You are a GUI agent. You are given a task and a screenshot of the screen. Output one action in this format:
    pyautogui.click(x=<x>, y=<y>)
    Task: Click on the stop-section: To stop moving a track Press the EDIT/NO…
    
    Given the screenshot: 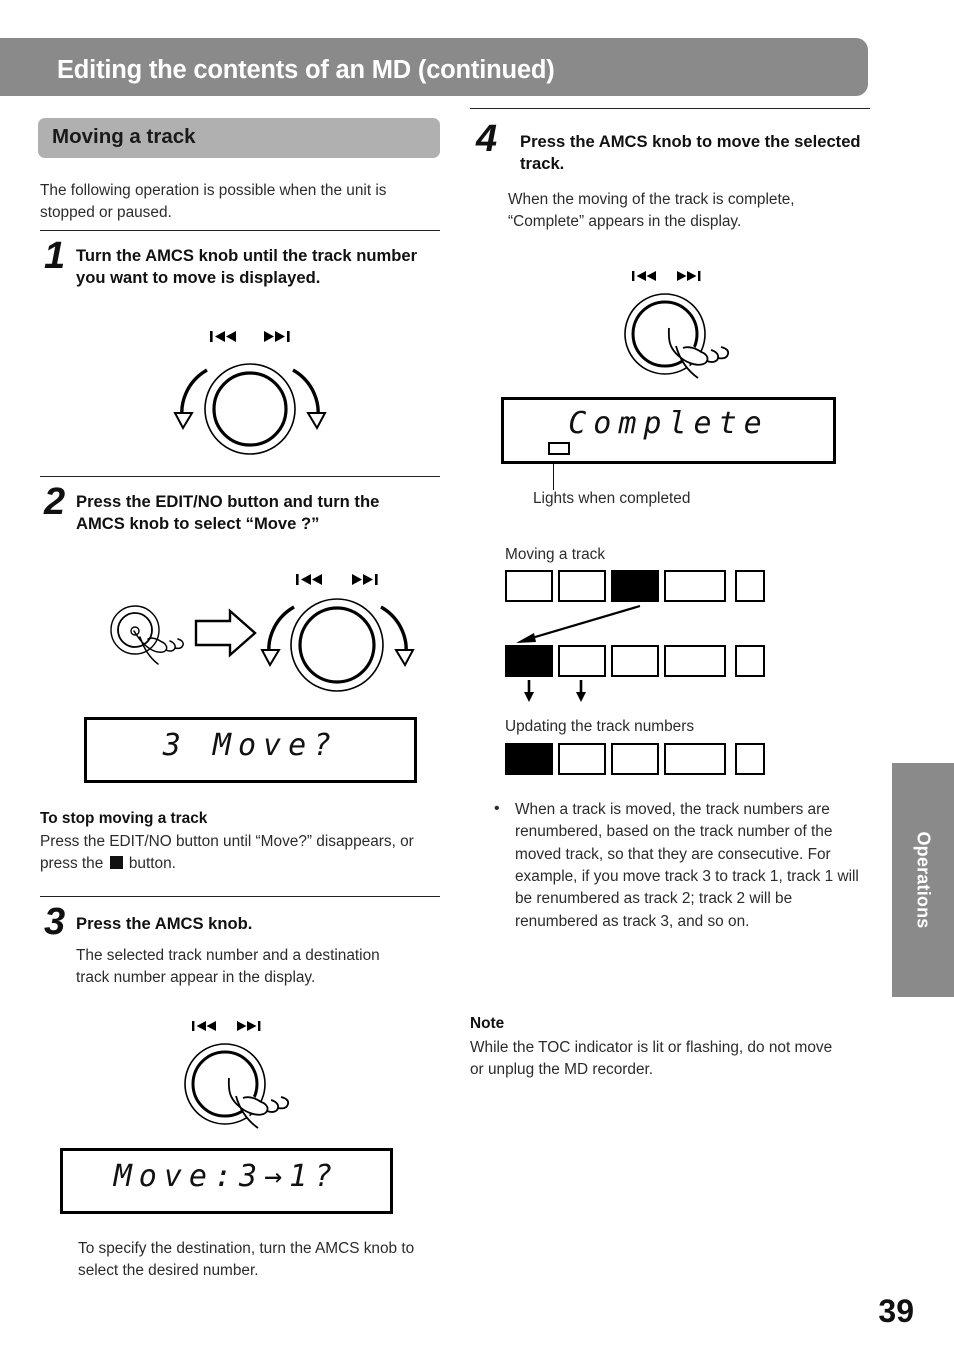 What is the action you would take?
    pyautogui.click(x=240, y=843)
    